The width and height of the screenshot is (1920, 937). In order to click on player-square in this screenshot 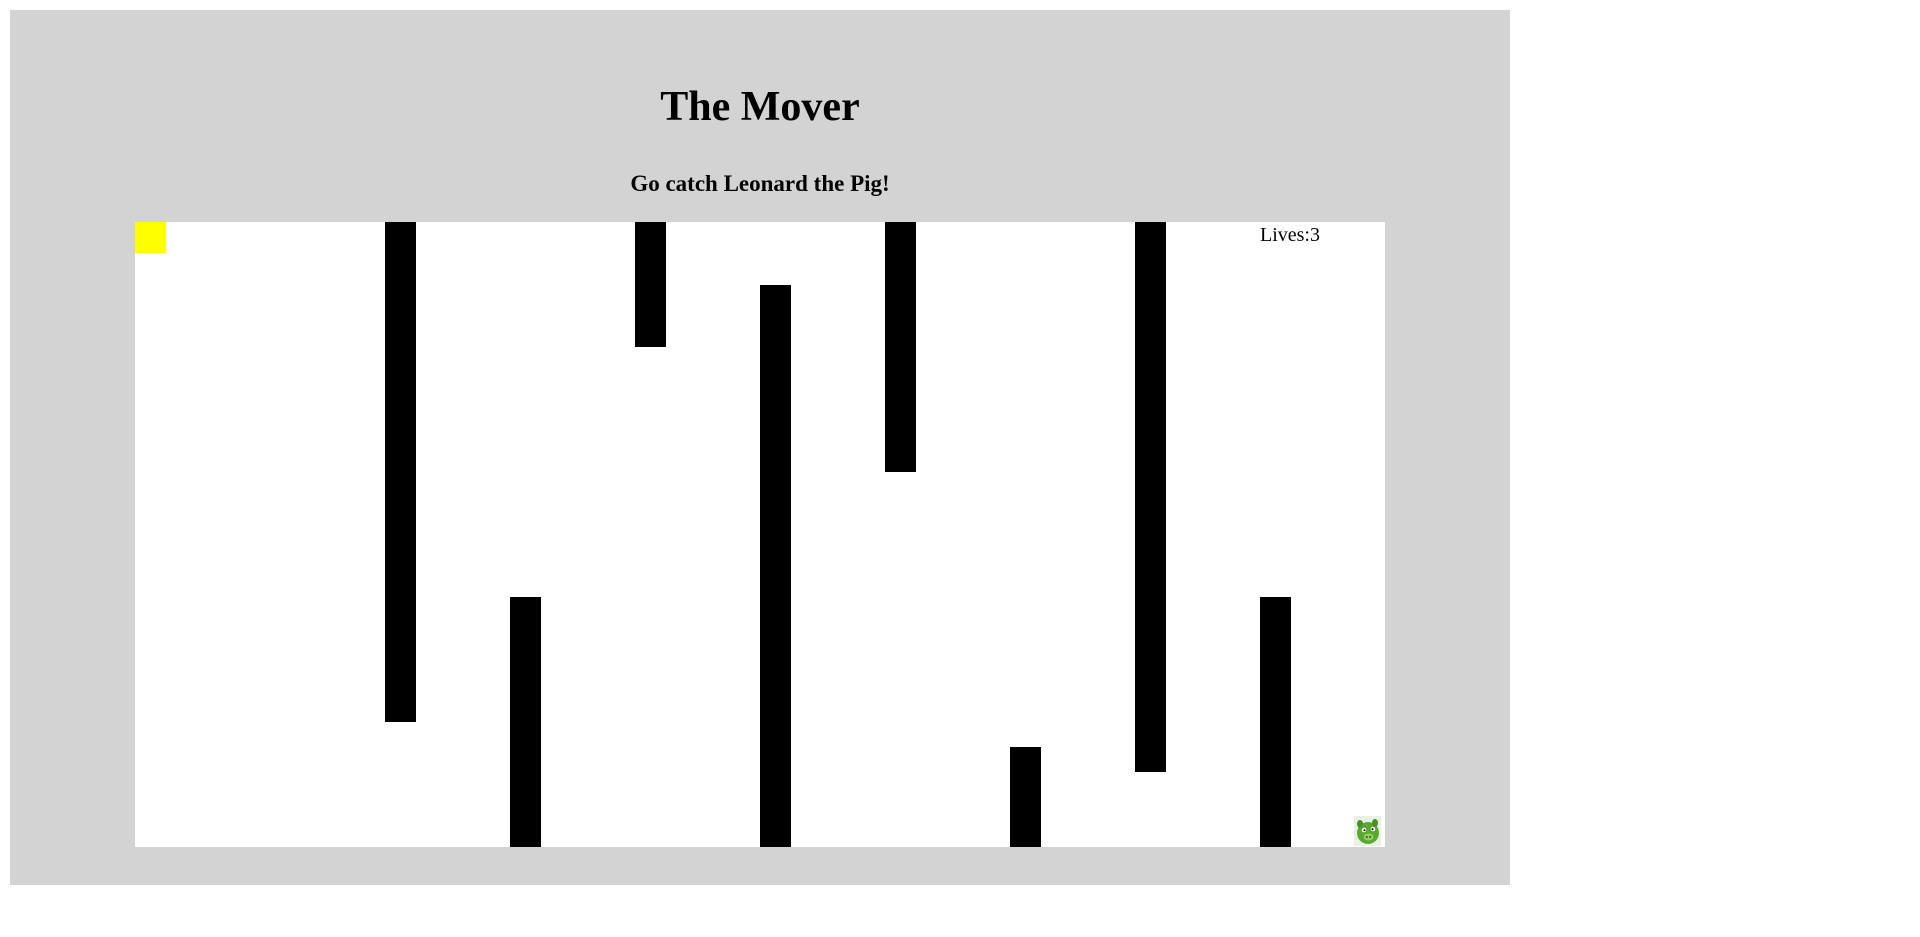, I will do `click(150, 237)`.